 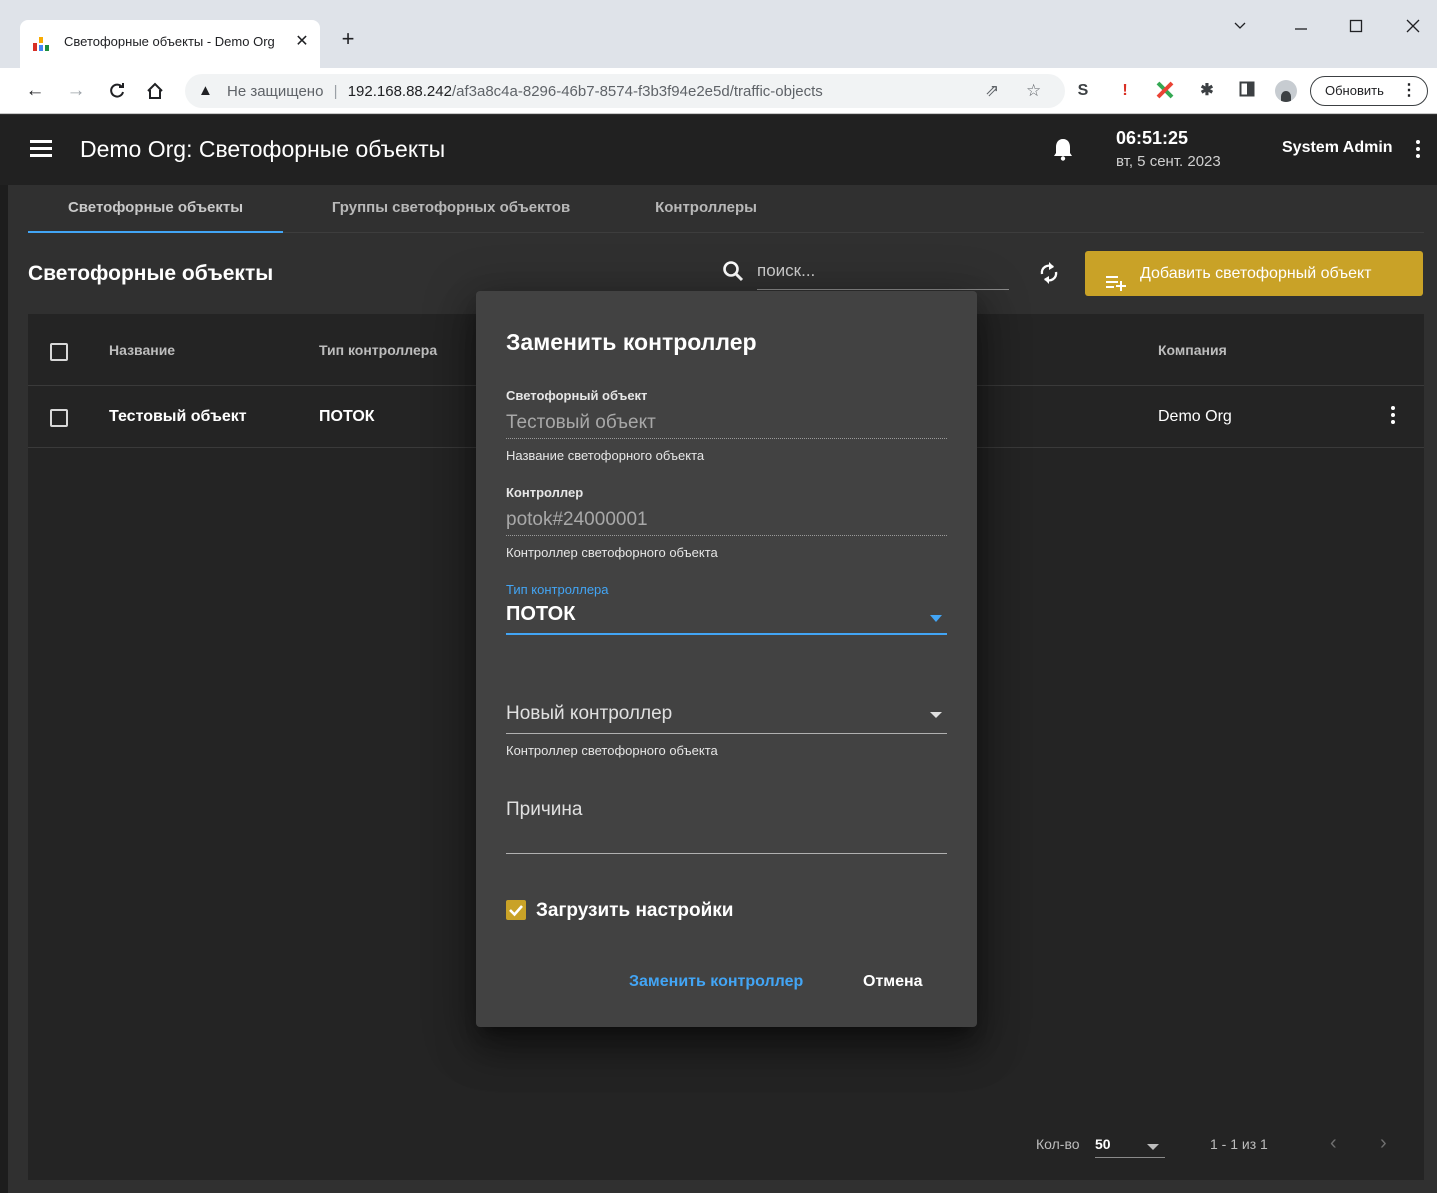 I want to click on playlist-add-icon, so click(x=1117, y=278).